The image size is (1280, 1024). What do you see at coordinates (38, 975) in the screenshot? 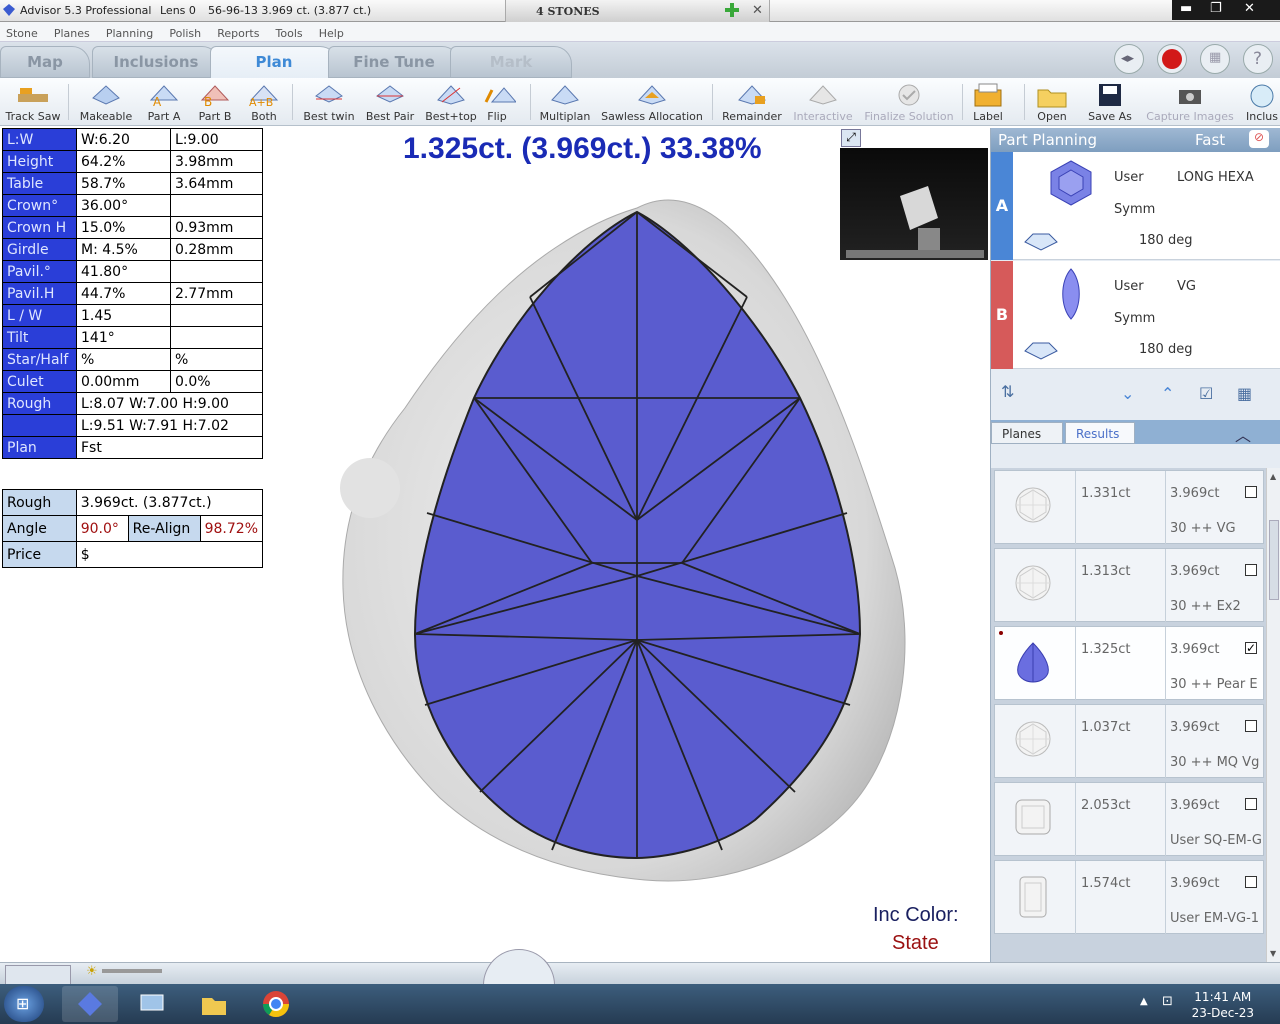
I see `view-mode-button` at bounding box center [38, 975].